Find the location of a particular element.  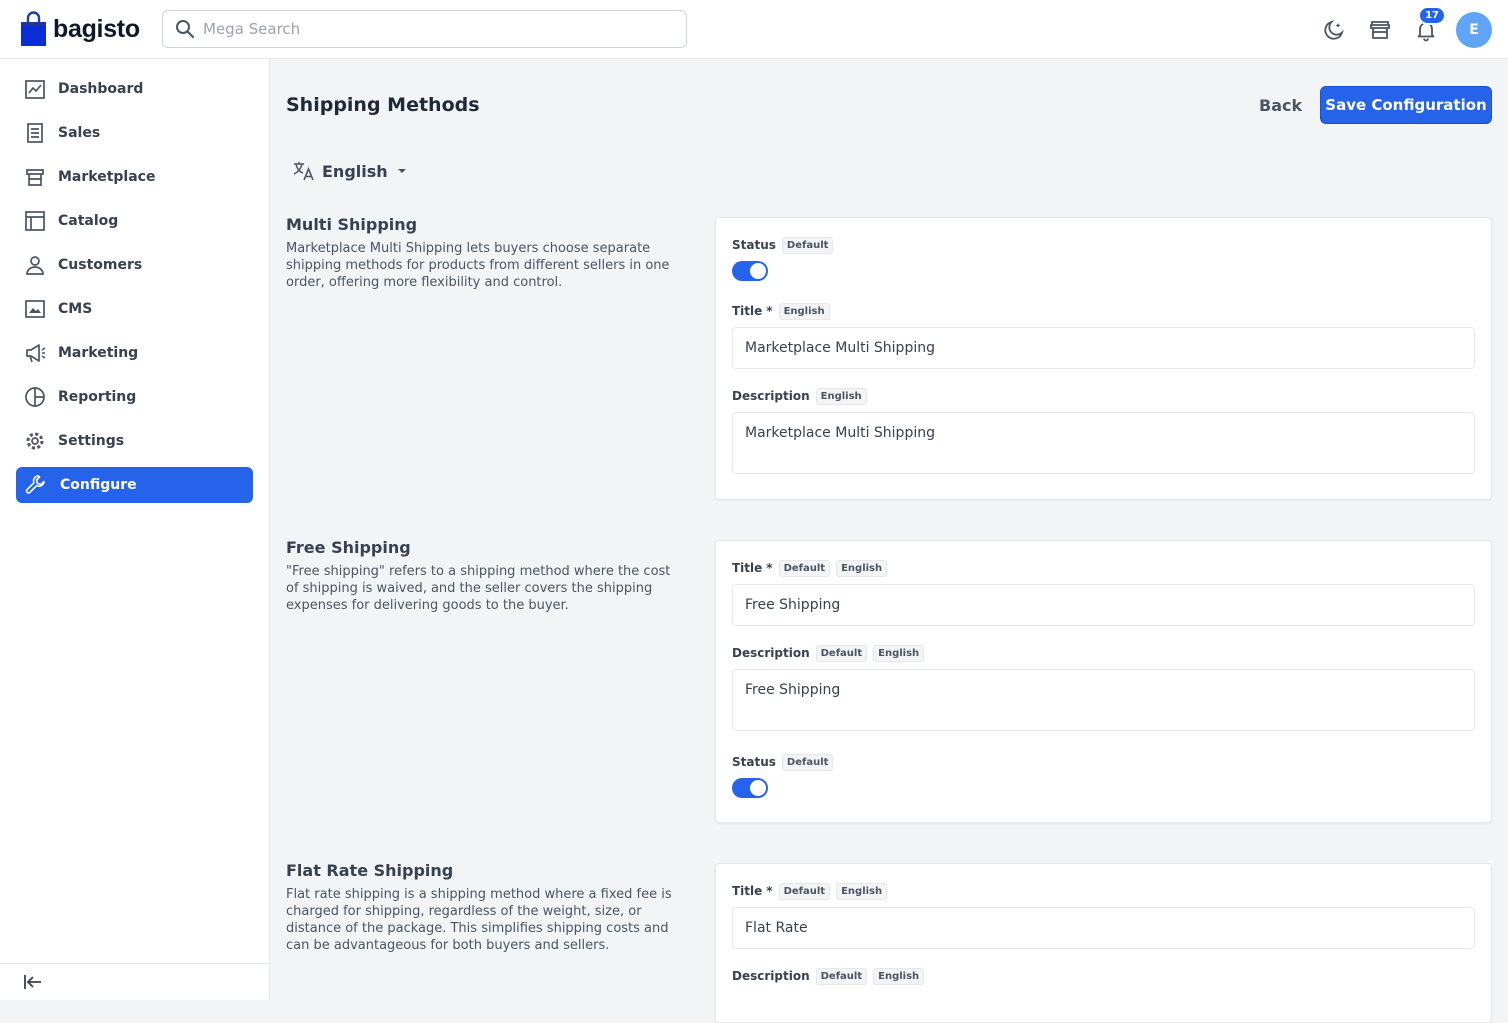

sidebar-item-configure: Configure is located at coordinates (134, 485).